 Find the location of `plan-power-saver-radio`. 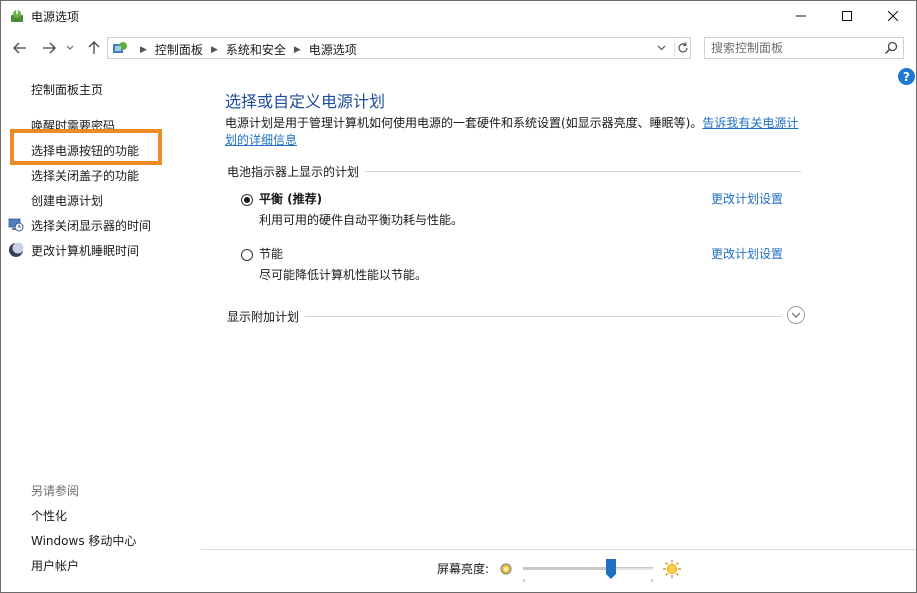

plan-power-saver-radio is located at coordinates (247, 255).